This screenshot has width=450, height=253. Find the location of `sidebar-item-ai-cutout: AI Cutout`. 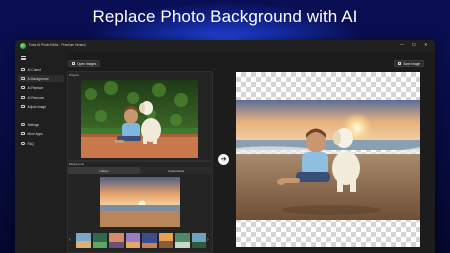

sidebar-item-ai-cutout: AI Cutout is located at coordinates (41, 69).